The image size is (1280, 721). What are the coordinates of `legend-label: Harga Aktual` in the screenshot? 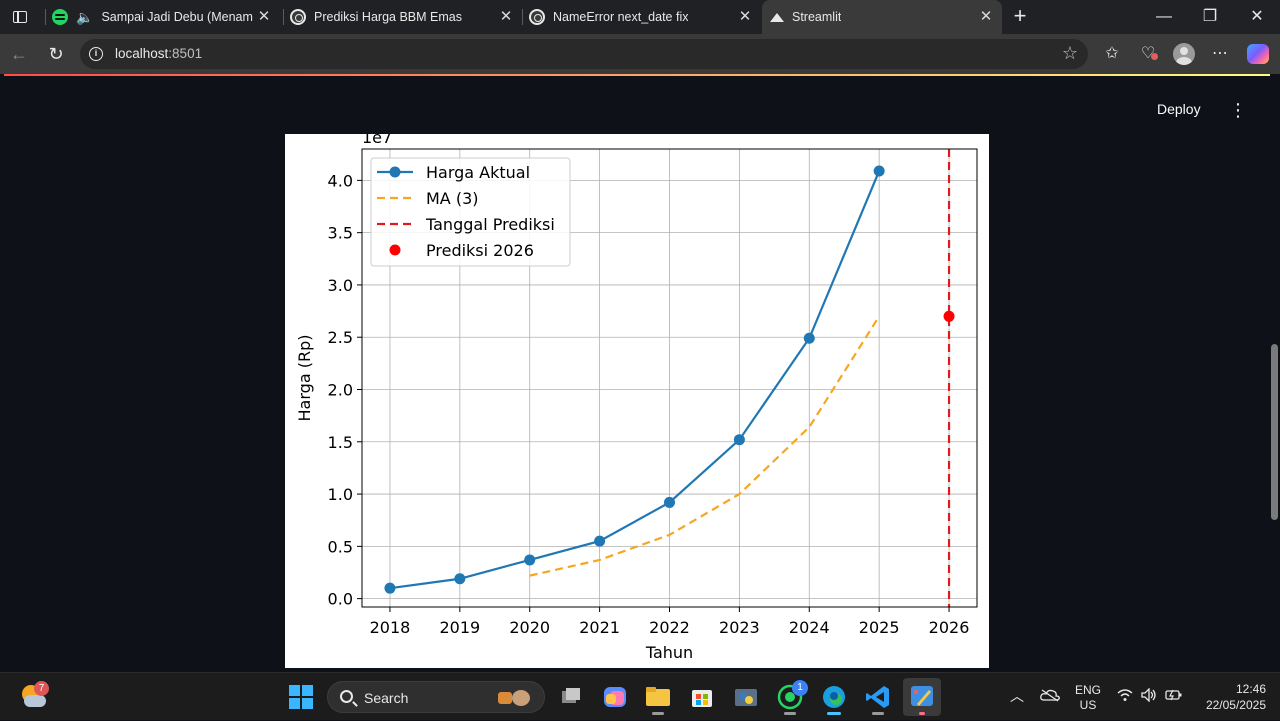 It's located at (478, 172).